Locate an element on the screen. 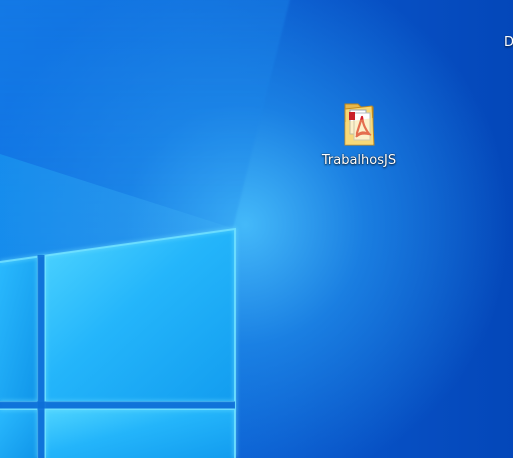 This screenshot has height=458, width=513. window-pane-top-right is located at coordinates (140, 315).